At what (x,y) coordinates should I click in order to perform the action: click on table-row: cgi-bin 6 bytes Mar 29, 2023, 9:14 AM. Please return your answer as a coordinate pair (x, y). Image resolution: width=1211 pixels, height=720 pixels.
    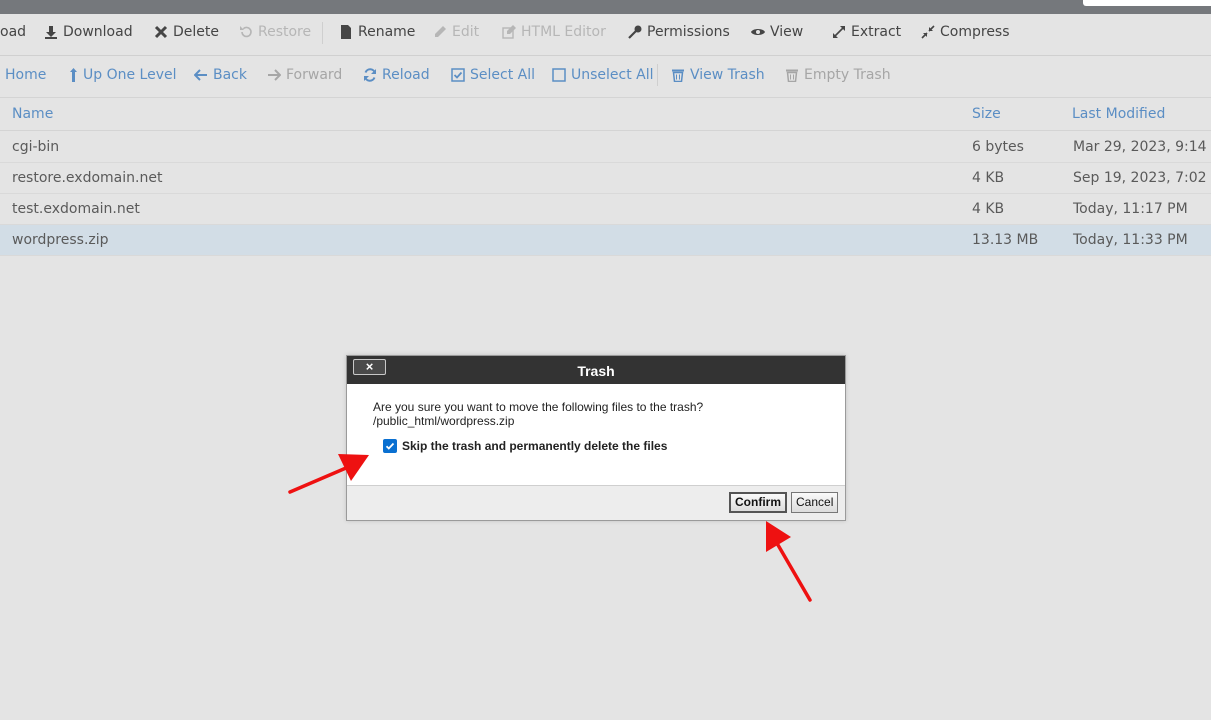
    Looking at the image, I should click on (605, 147).